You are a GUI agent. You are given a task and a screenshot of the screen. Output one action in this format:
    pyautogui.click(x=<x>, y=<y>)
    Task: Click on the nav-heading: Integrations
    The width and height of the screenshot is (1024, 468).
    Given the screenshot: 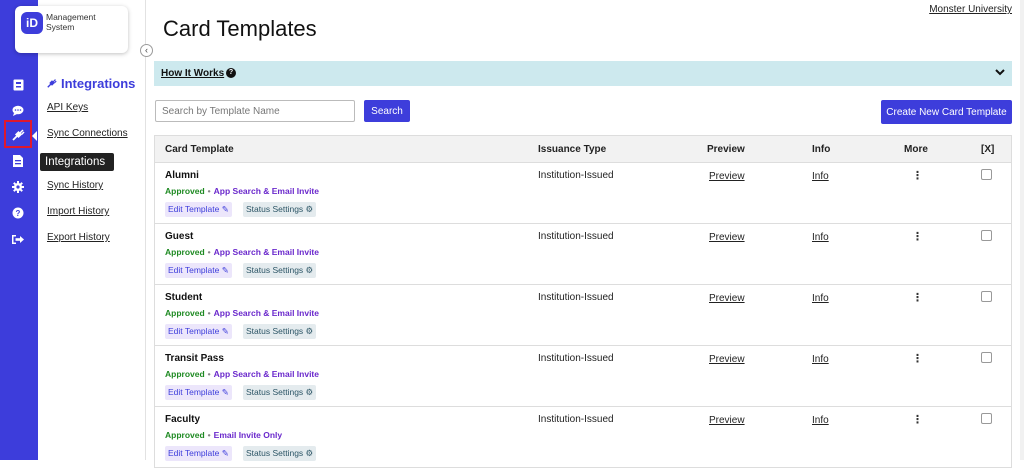 What is the action you would take?
    pyautogui.click(x=91, y=83)
    